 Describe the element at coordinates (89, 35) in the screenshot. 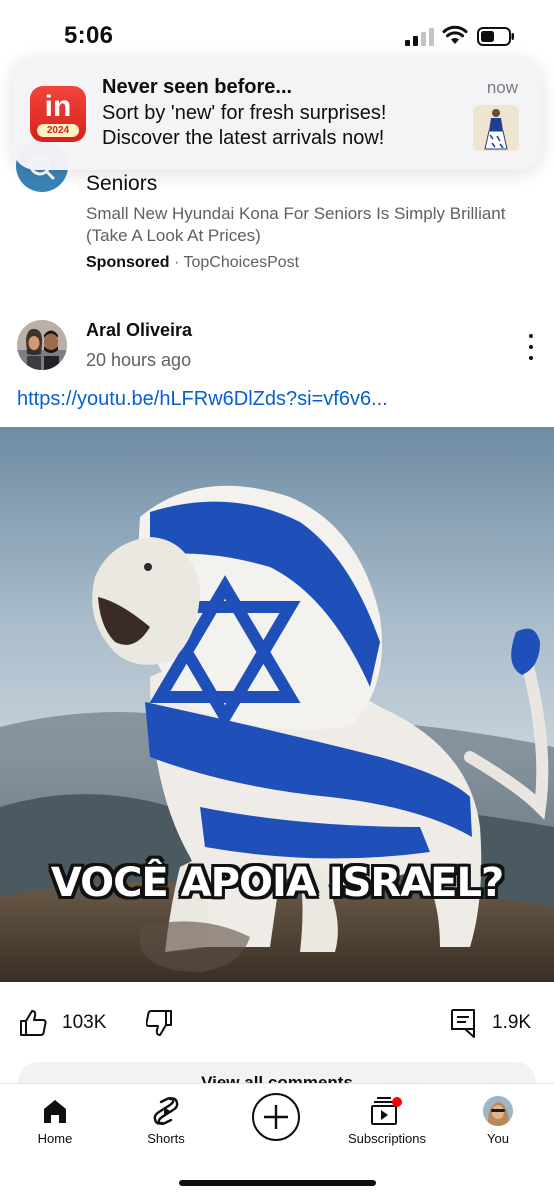

I see `status-time: 5:06` at that location.